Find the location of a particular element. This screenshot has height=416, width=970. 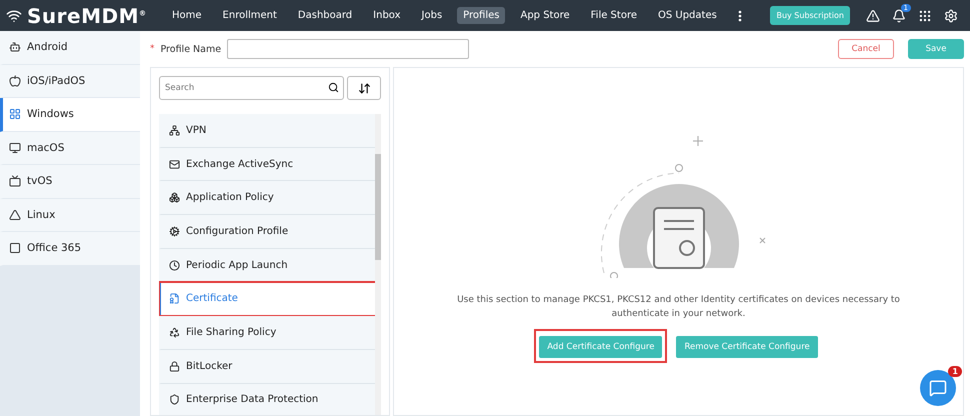

wifi-logo-icon is located at coordinates (14, 16).